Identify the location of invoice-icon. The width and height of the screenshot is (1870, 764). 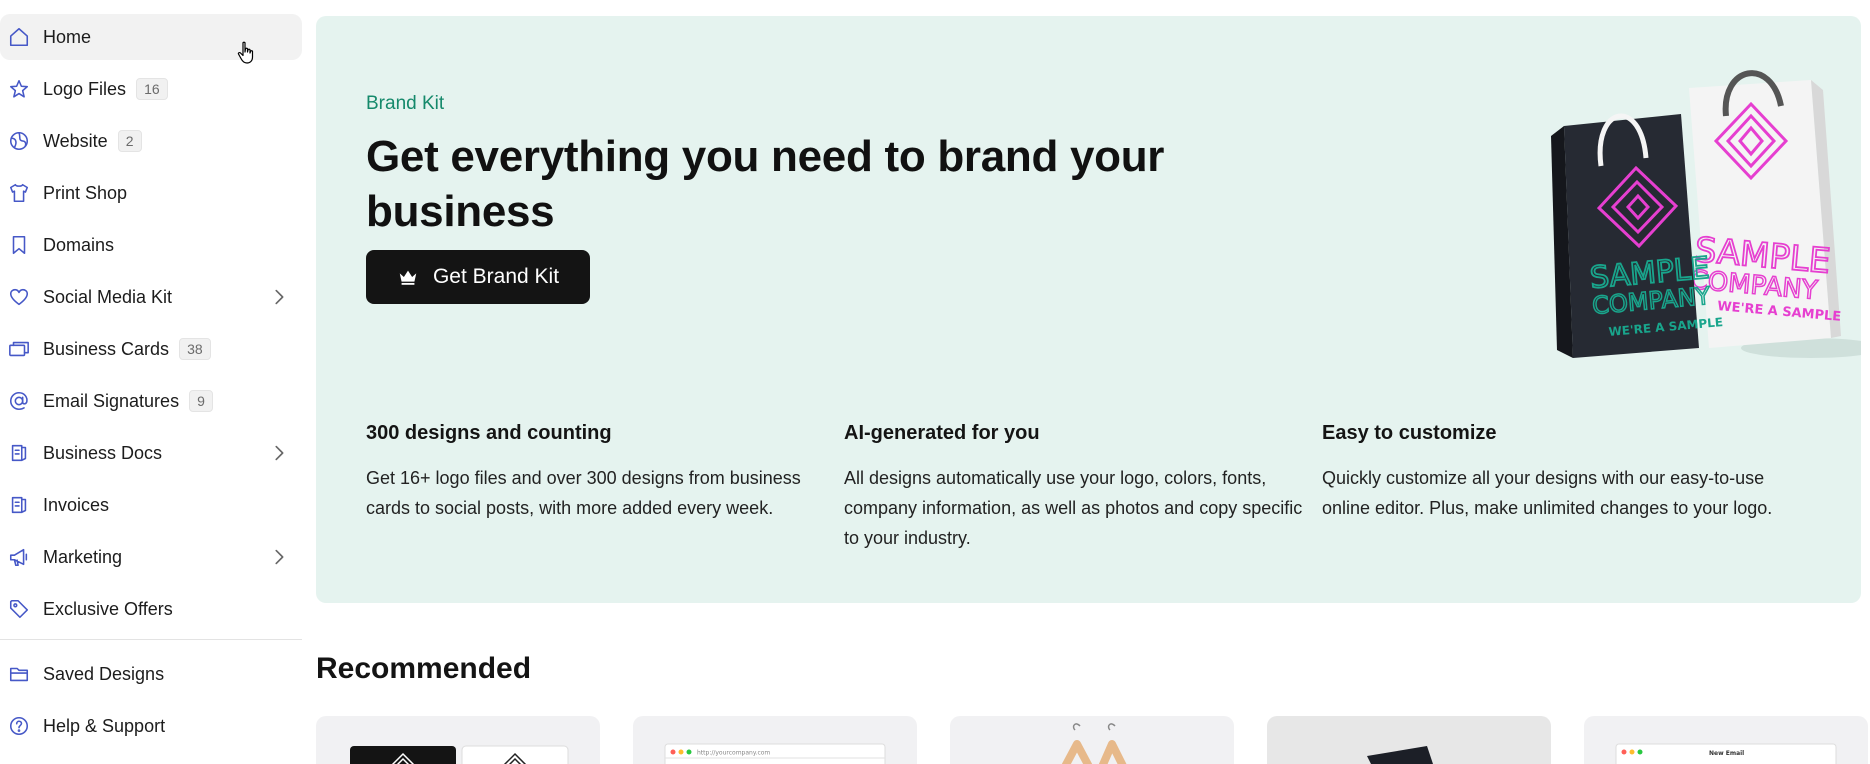
(19, 505).